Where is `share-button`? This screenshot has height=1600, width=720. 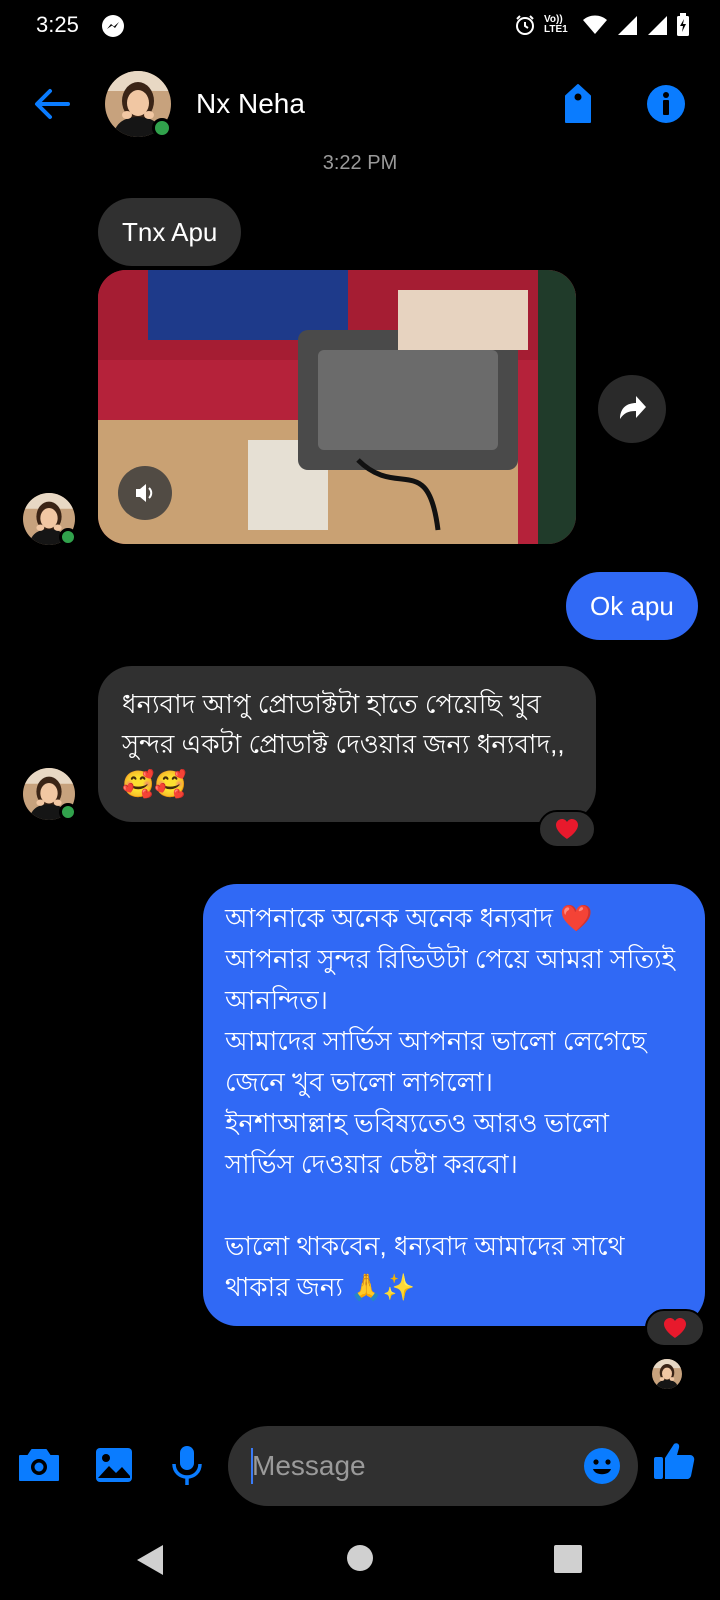 share-button is located at coordinates (632, 409).